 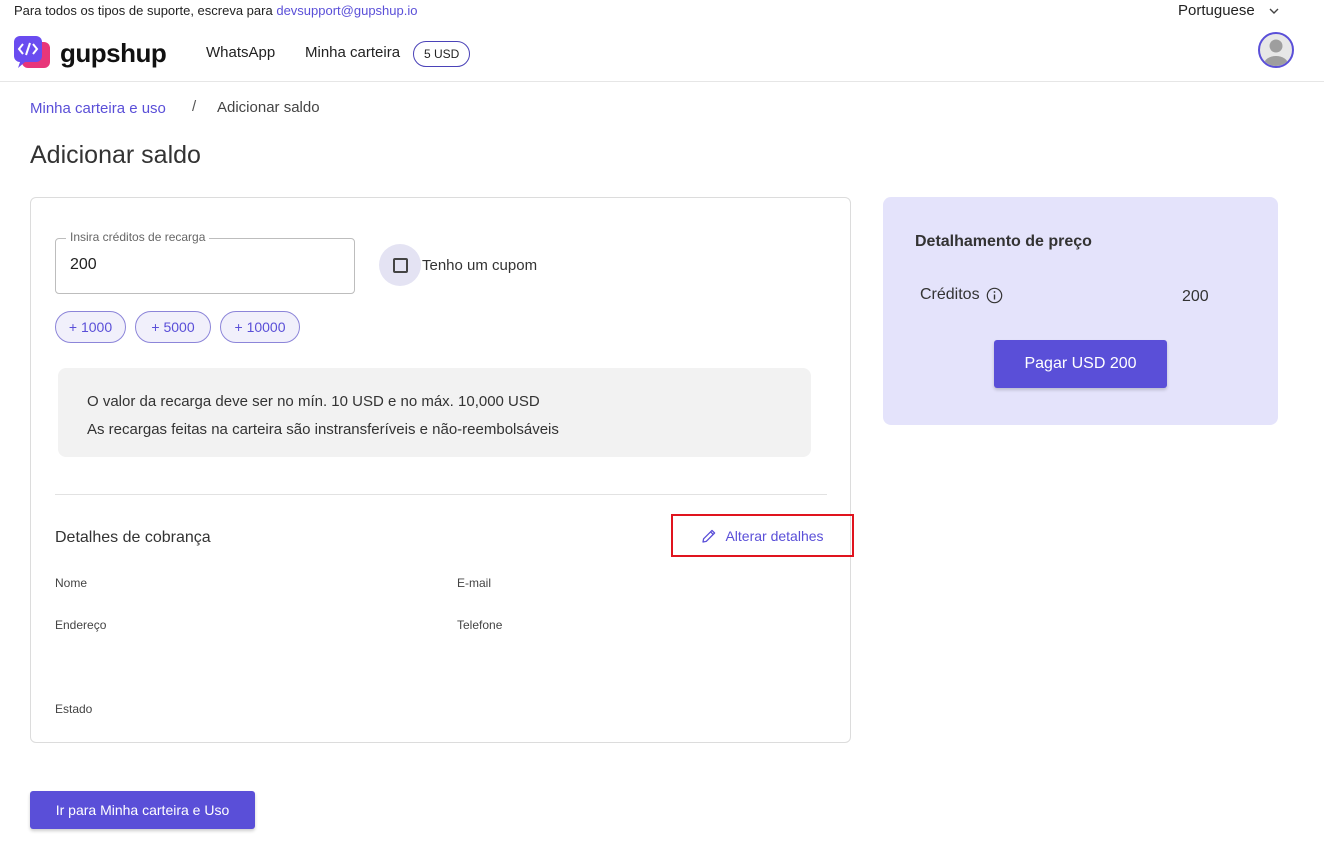 I want to click on edit-details-label: Alterar detalhes, so click(x=774, y=535).